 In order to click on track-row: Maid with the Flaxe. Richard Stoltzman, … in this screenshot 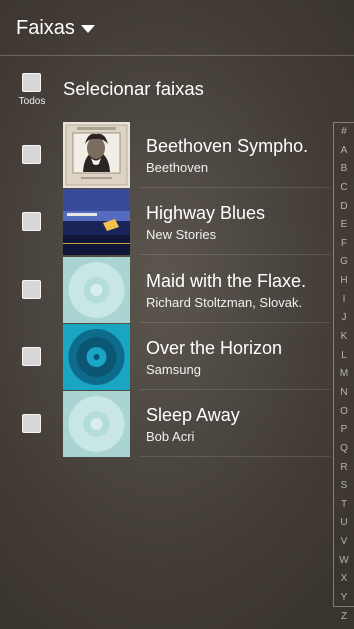, I will do `click(165, 289)`.